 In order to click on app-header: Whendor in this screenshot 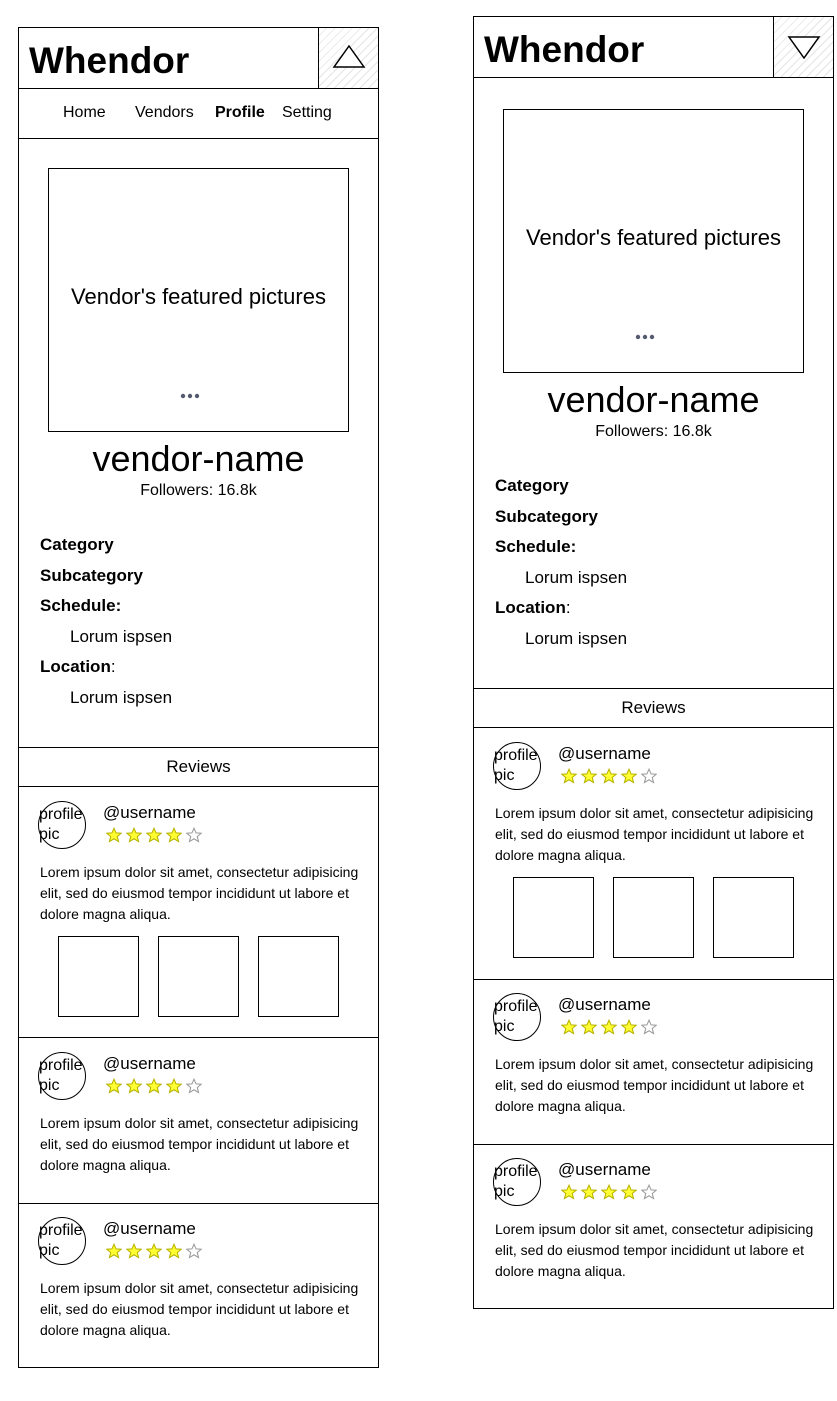, I will do `click(198, 58)`.